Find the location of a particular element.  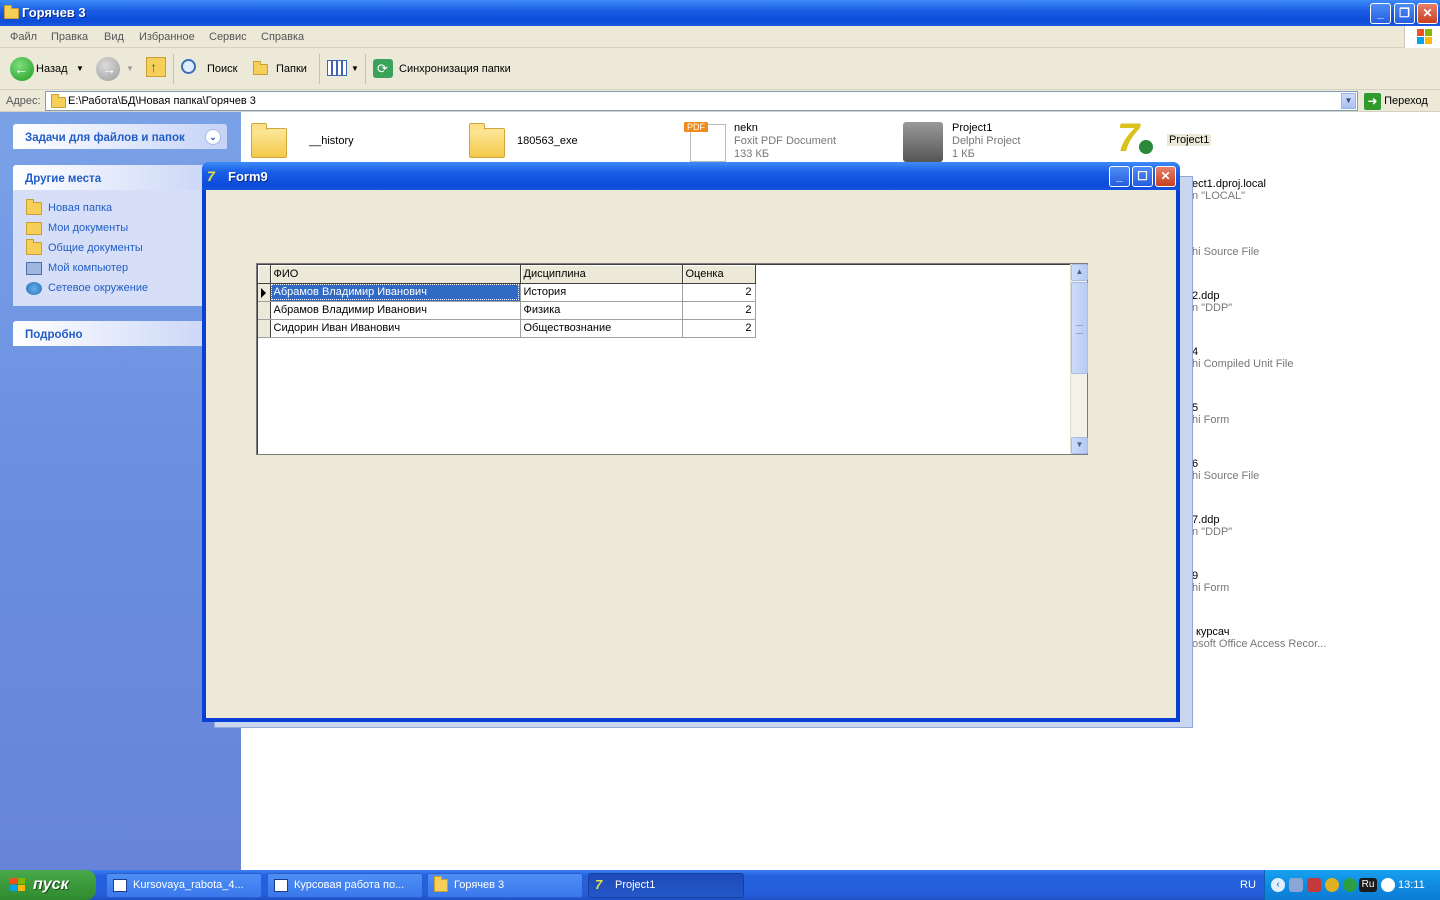

scrollbar-thumb is located at coordinates (1079, 328).